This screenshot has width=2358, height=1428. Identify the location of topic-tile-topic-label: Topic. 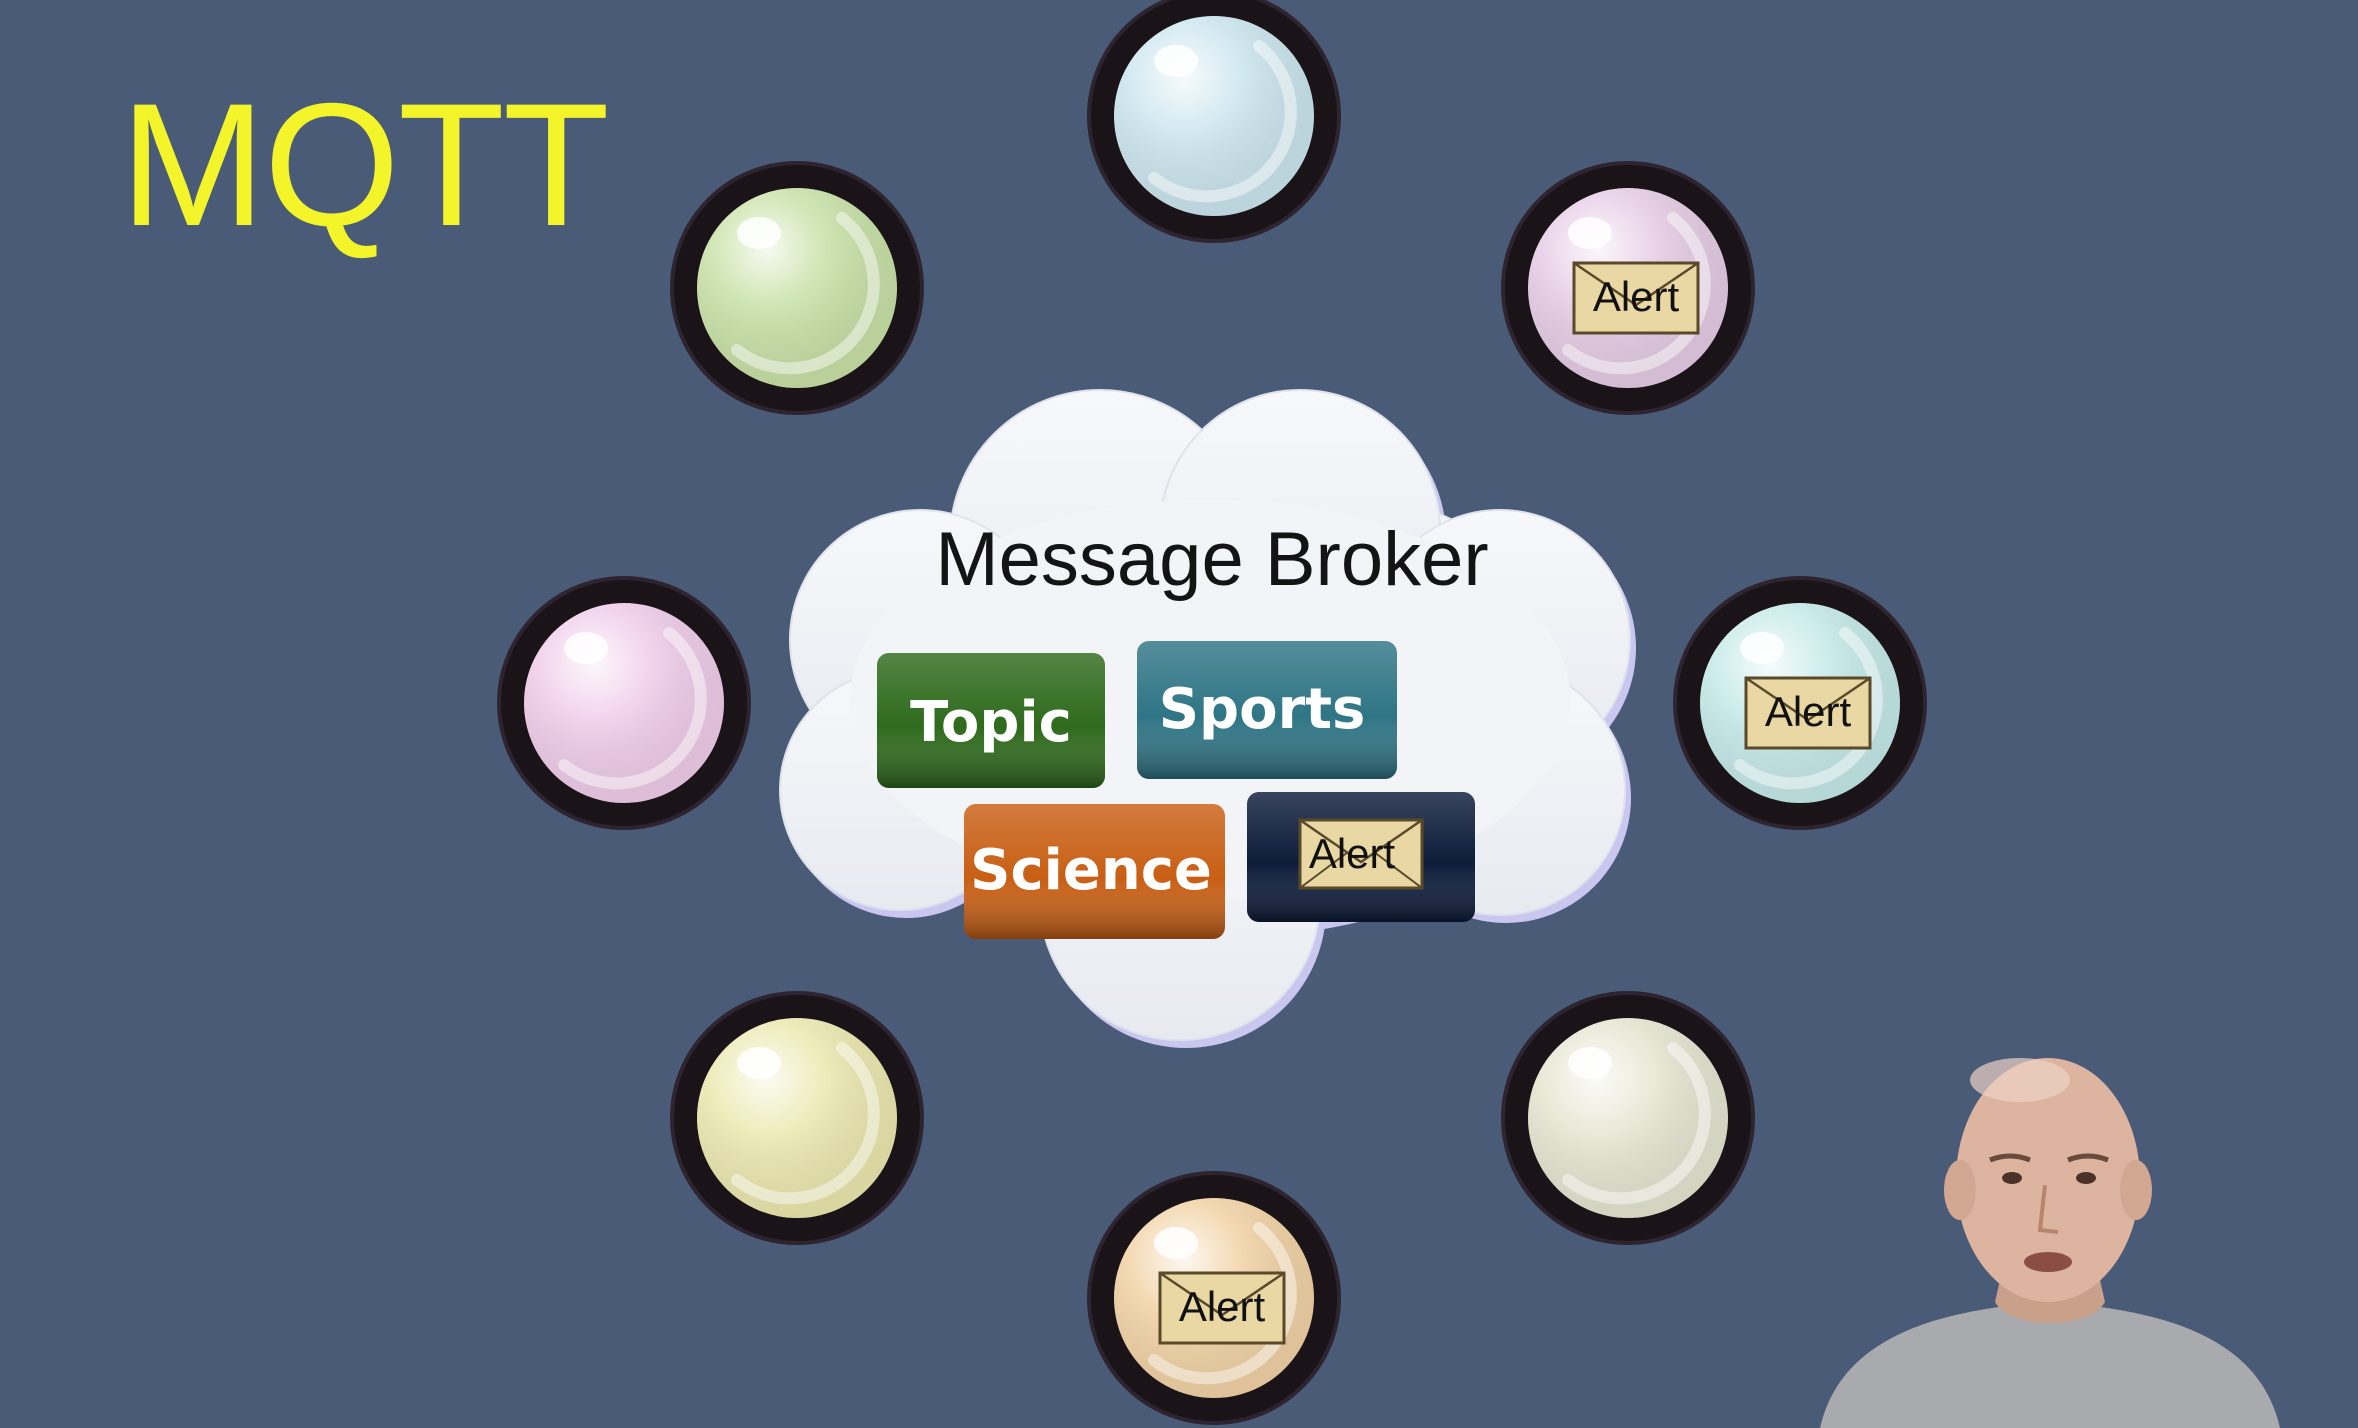
(991, 722).